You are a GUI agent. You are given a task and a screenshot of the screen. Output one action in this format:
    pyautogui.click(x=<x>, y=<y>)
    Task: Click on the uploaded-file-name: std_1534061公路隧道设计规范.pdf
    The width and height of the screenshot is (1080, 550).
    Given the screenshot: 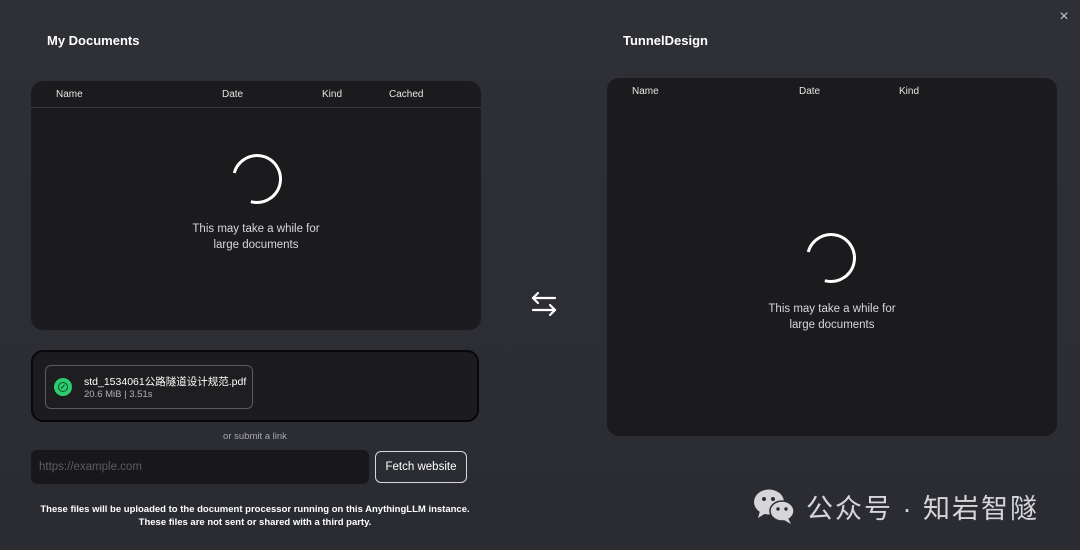 What is the action you would take?
    pyautogui.click(x=165, y=382)
    